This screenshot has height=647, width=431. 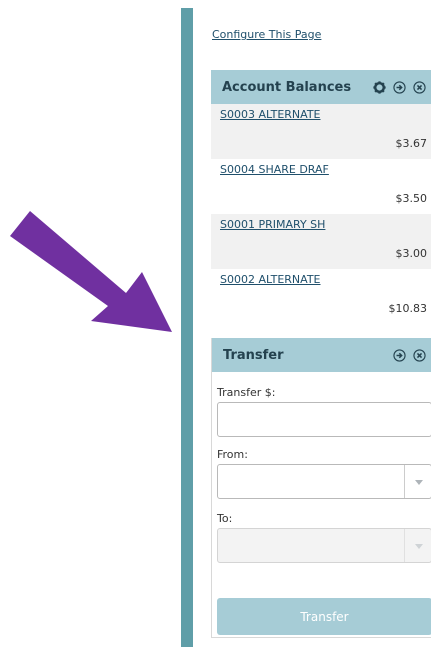 What do you see at coordinates (324, 481) in the screenshot?
I see `from-select` at bounding box center [324, 481].